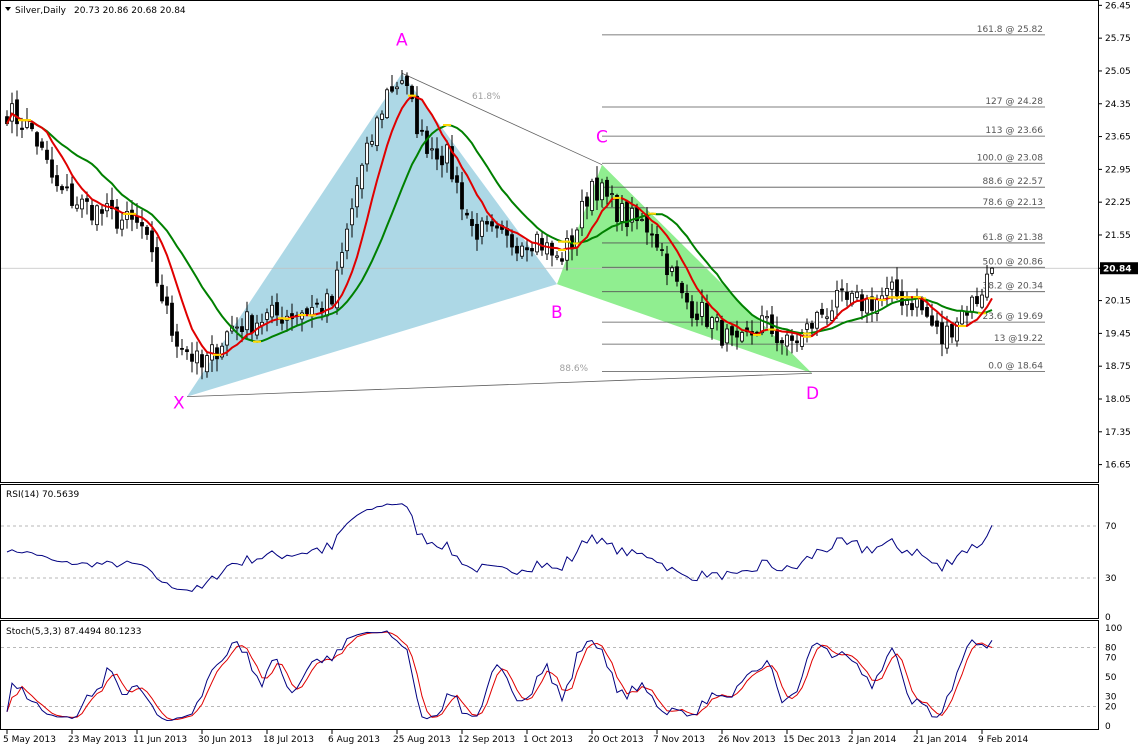 This screenshot has height=746, width=1142. What do you see at coordinates (1108, 727) in the screenshot?
I see `stoch-tick-label: 0` at bounding box center [1108, 727].